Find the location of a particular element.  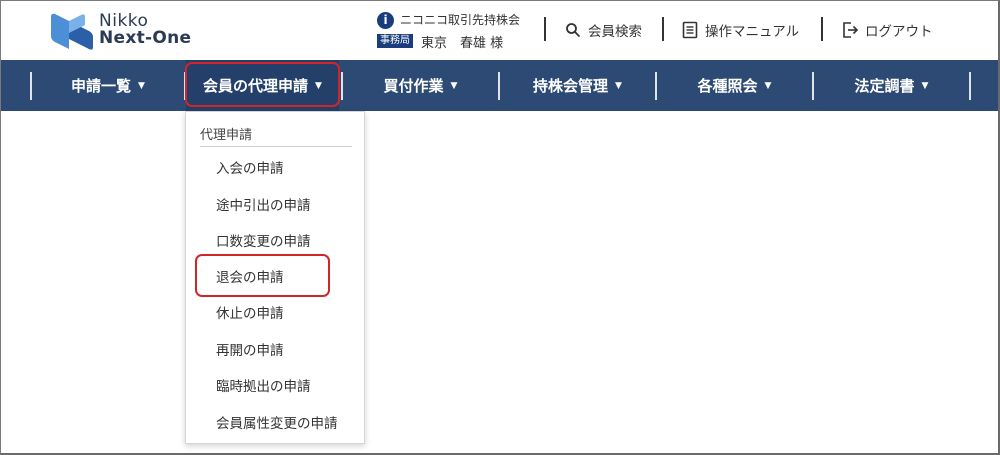

office-badge: 事務局 is located at coordinates (395, 41).